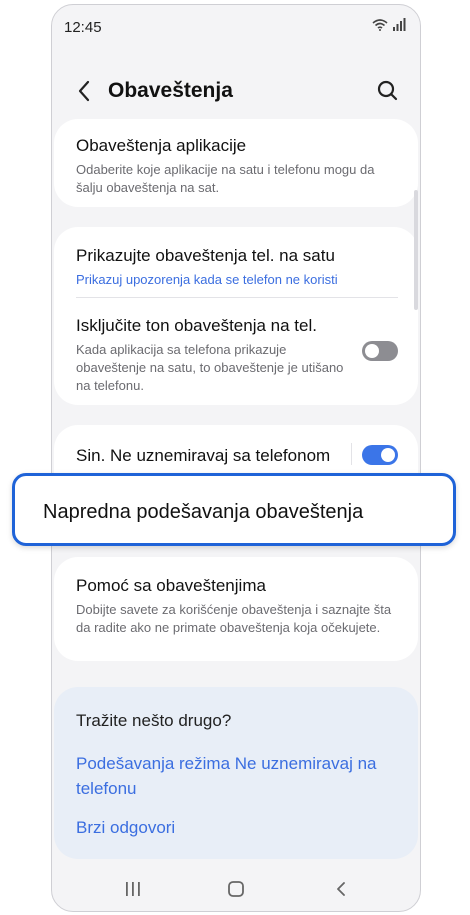 This screenshot has width=470, height=915. Describe the element at coordinates (83, 27) in the screenshot. I see `status-time: 12:45` at that location.